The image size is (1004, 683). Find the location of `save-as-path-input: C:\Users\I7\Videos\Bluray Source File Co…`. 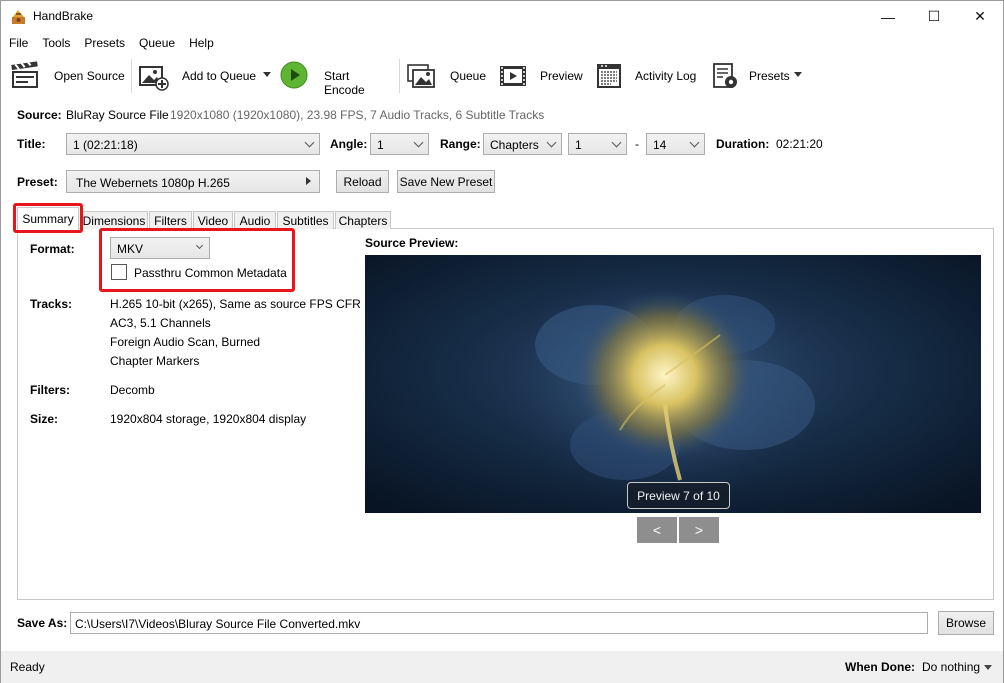

save-as-path-input: C:\Users\I7\Videos\Bluray Source File Co… is located at coordinates (499, 623).